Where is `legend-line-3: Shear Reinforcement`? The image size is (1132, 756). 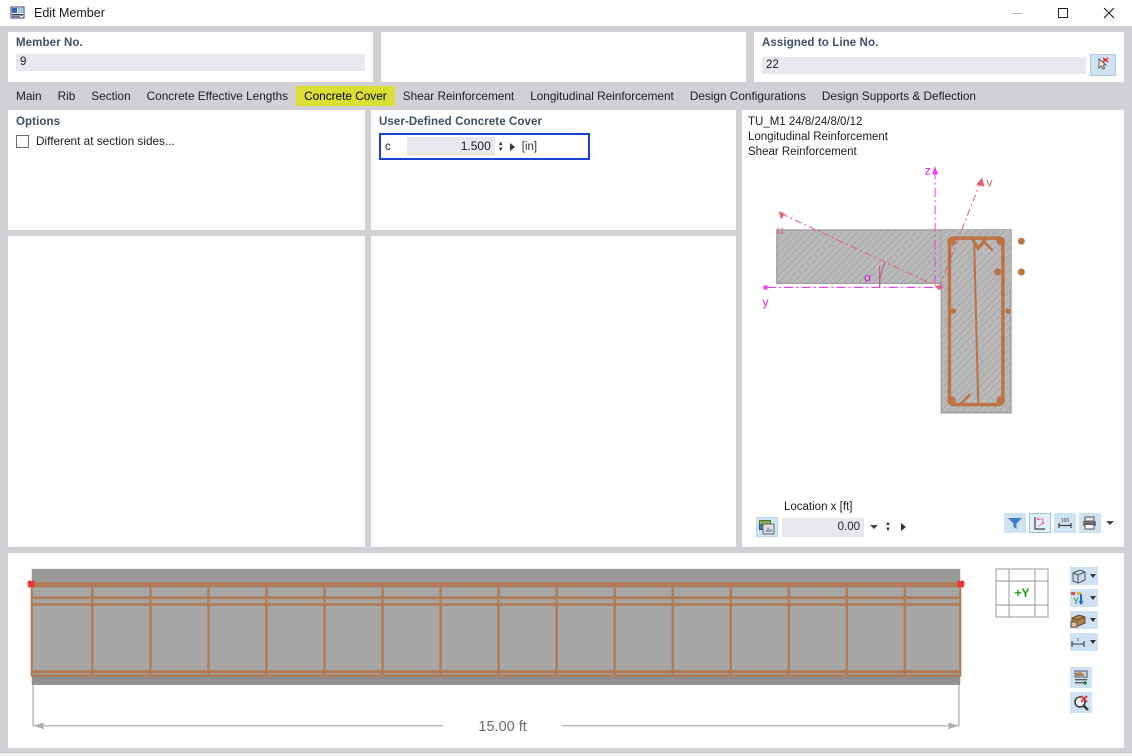 legend-line-3: Shear Reinforcement is located at coordinates (802, 152).